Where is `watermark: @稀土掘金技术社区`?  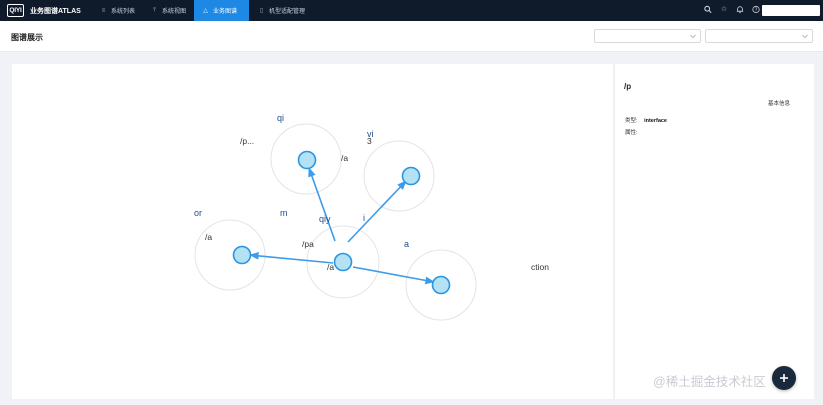
watermark: @稀土掘金技术社区 is located at coordinates (709, 382).